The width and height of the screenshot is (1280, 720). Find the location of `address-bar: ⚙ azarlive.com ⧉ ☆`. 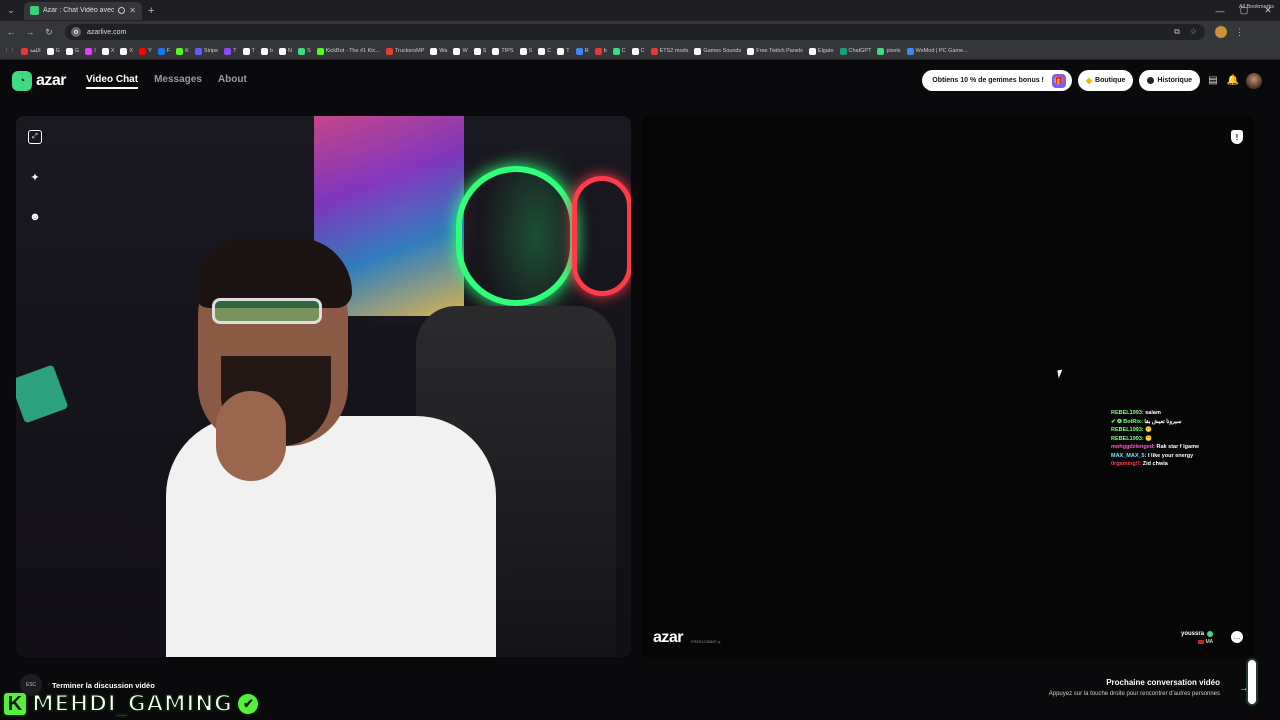

address-bar: ⚙ azarlive.com ⧉ ☆ is located at coordinates (635, 32).